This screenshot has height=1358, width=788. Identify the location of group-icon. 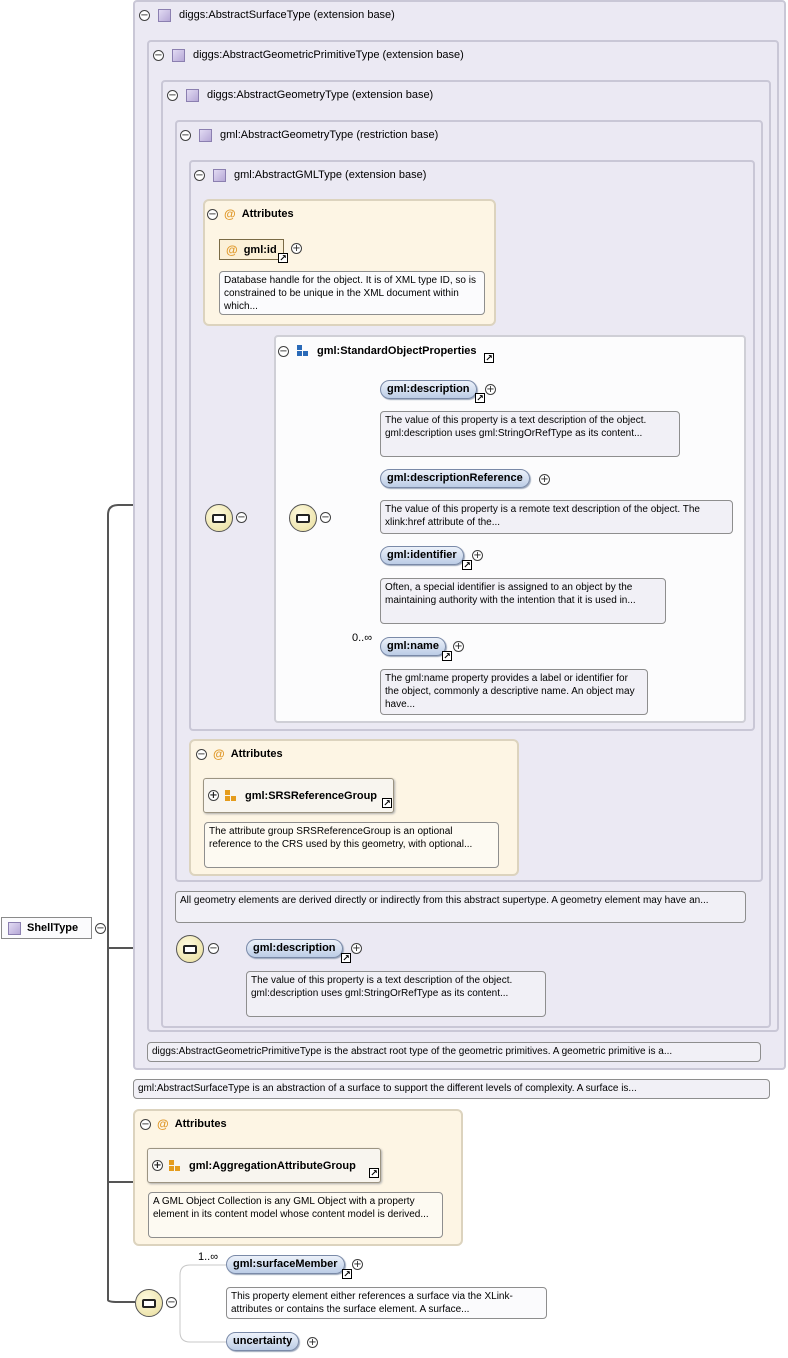
(303, 351).